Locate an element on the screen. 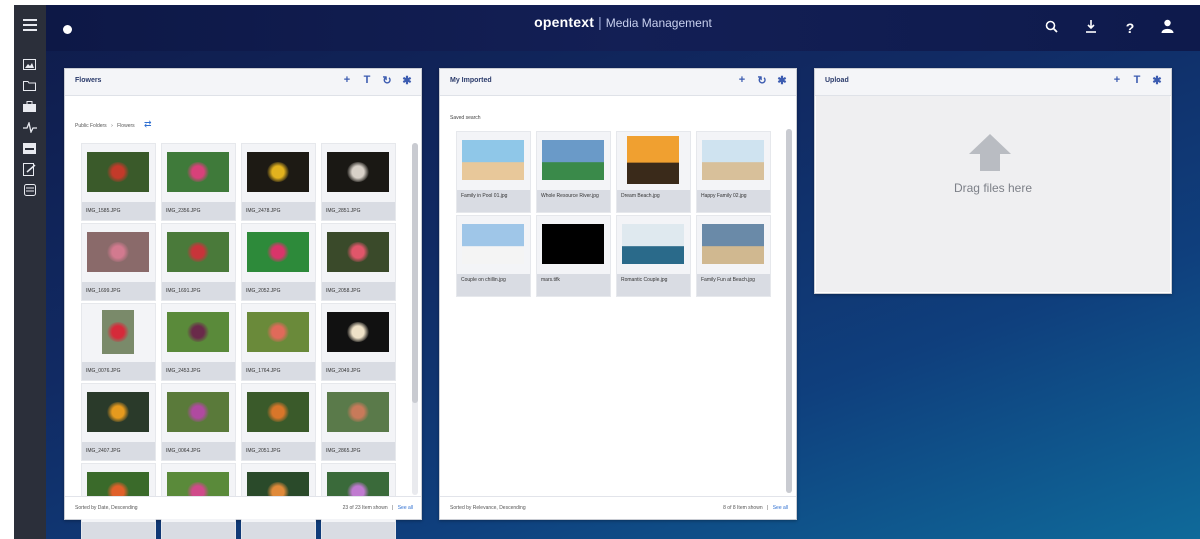 This screenshot has width=1200, height=539. upload-panel-actions: + T ✱ is located at coordinates (1137, 80).